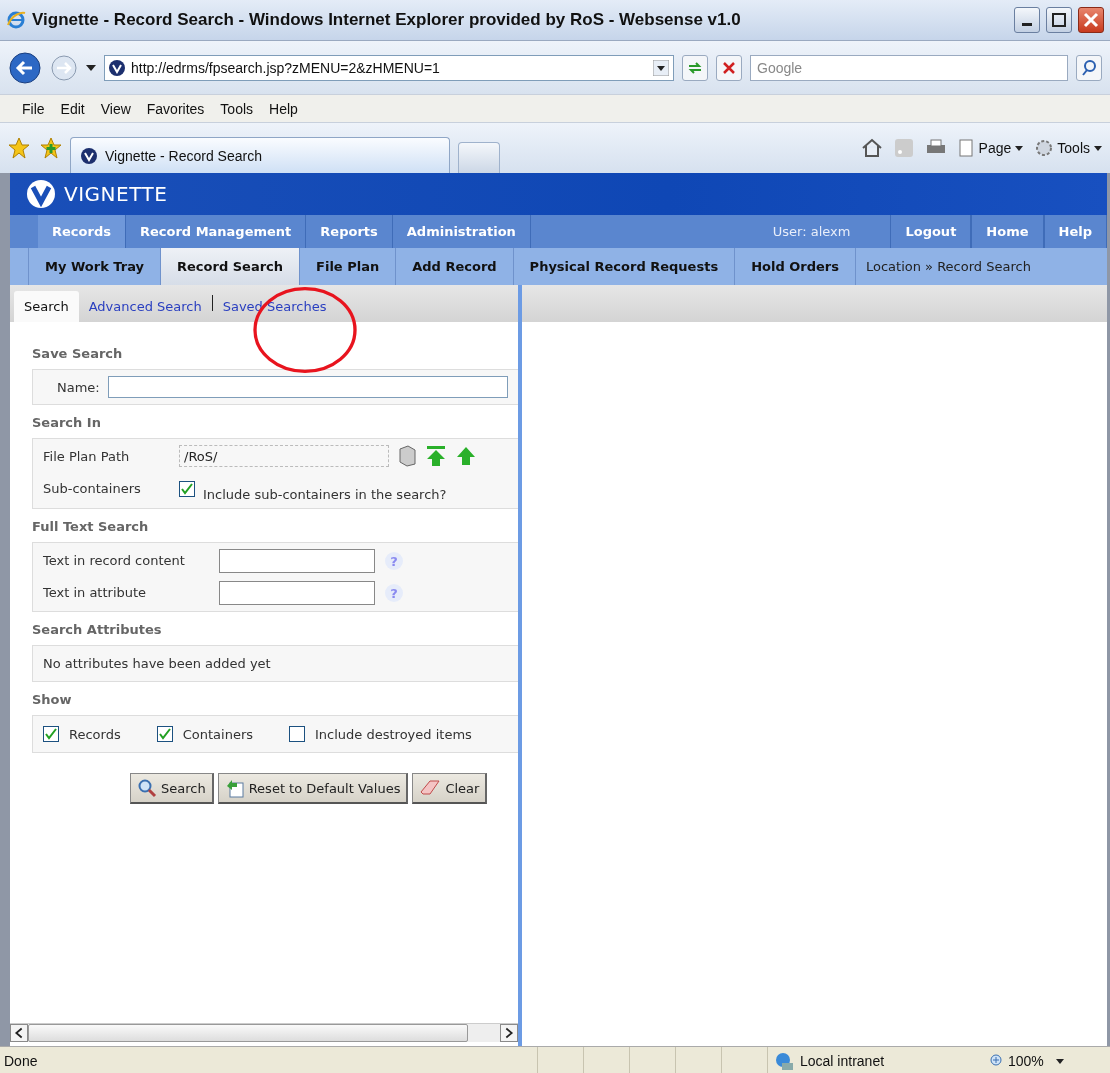 This screenshot has width=1110, height=1073. Describe the element at coordinates (157, 663) in the screenshot. I see `empty-message: No attributes have been added yet` at that location.